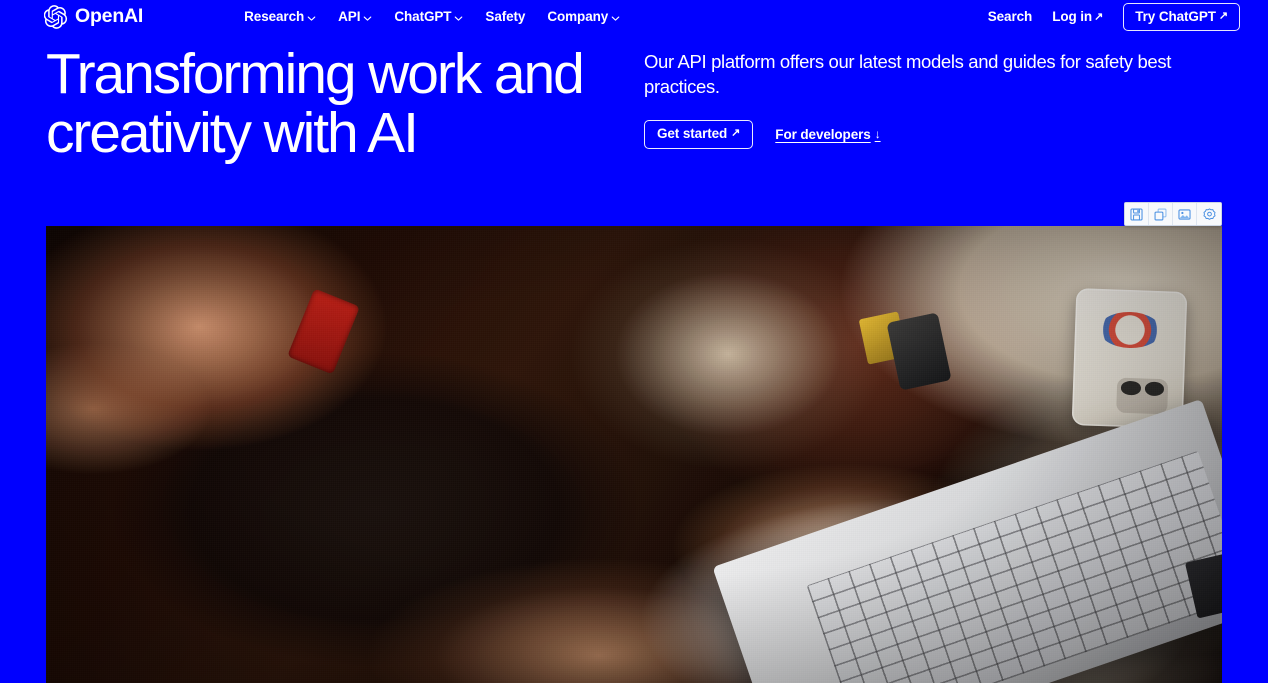 The height and width of the screenshot is (683, 1268). I want to click on settings-icon, so click(1209, 214).